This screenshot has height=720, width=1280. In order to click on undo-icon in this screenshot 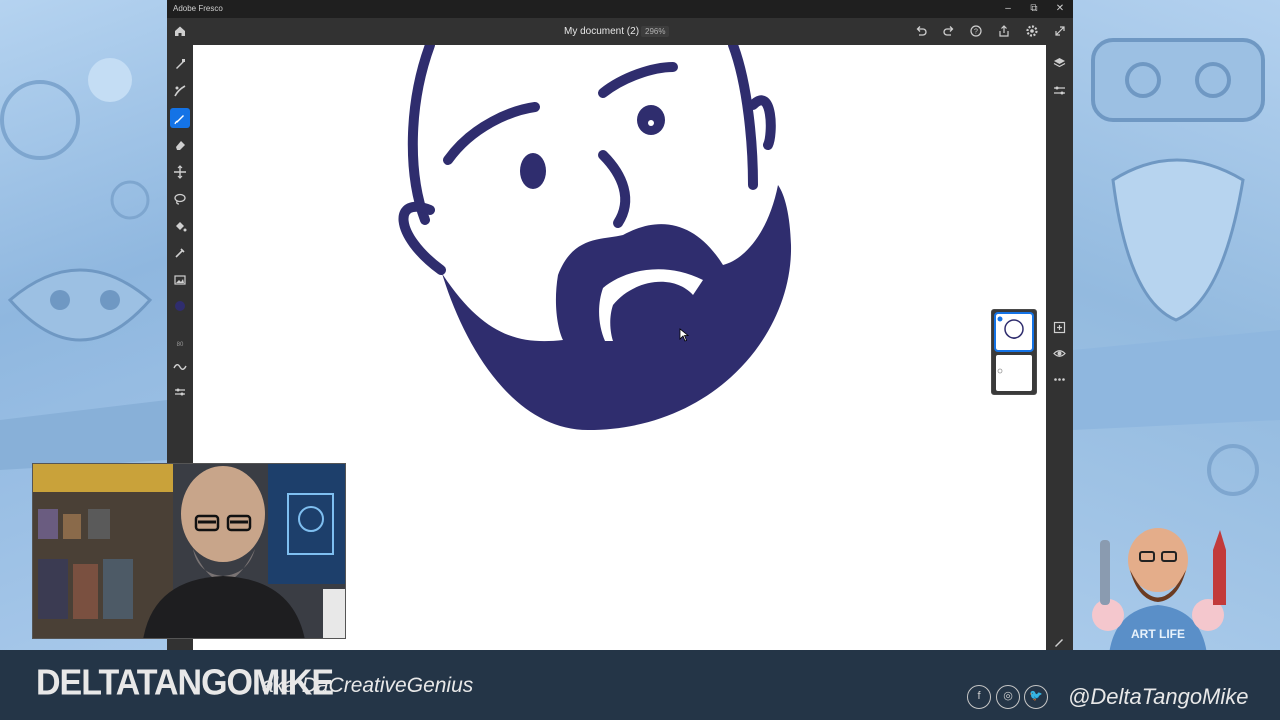, I will do `click(921, 31)`.